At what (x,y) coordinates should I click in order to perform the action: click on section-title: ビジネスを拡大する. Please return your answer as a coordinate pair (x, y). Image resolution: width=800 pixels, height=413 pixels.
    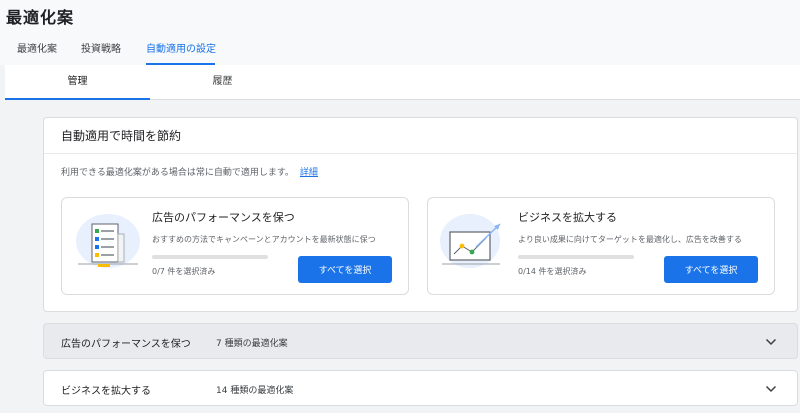
    Looking at the image, I should click on (106, 391).